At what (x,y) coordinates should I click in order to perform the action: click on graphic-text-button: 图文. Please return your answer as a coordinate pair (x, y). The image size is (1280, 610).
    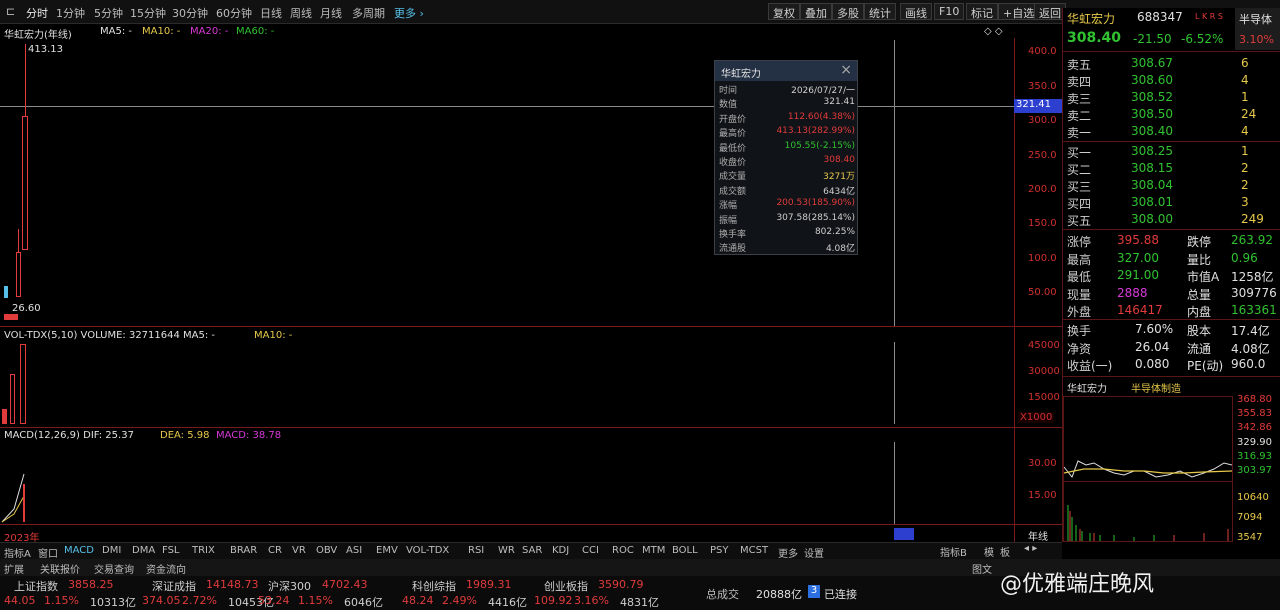
    Looking at the image, I should click on (982, 568).